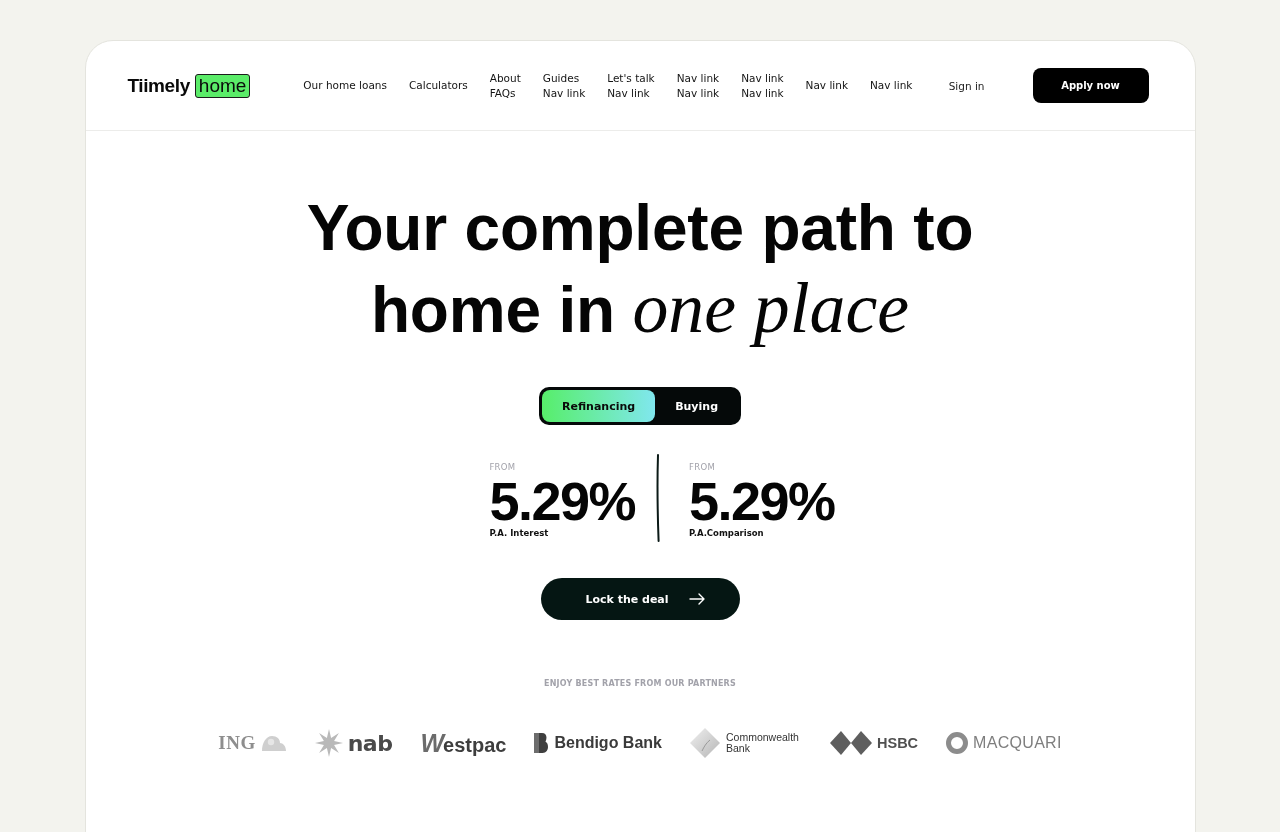  I want to click on partner-logo-text: Bendigo Bank, so click(608, 743).